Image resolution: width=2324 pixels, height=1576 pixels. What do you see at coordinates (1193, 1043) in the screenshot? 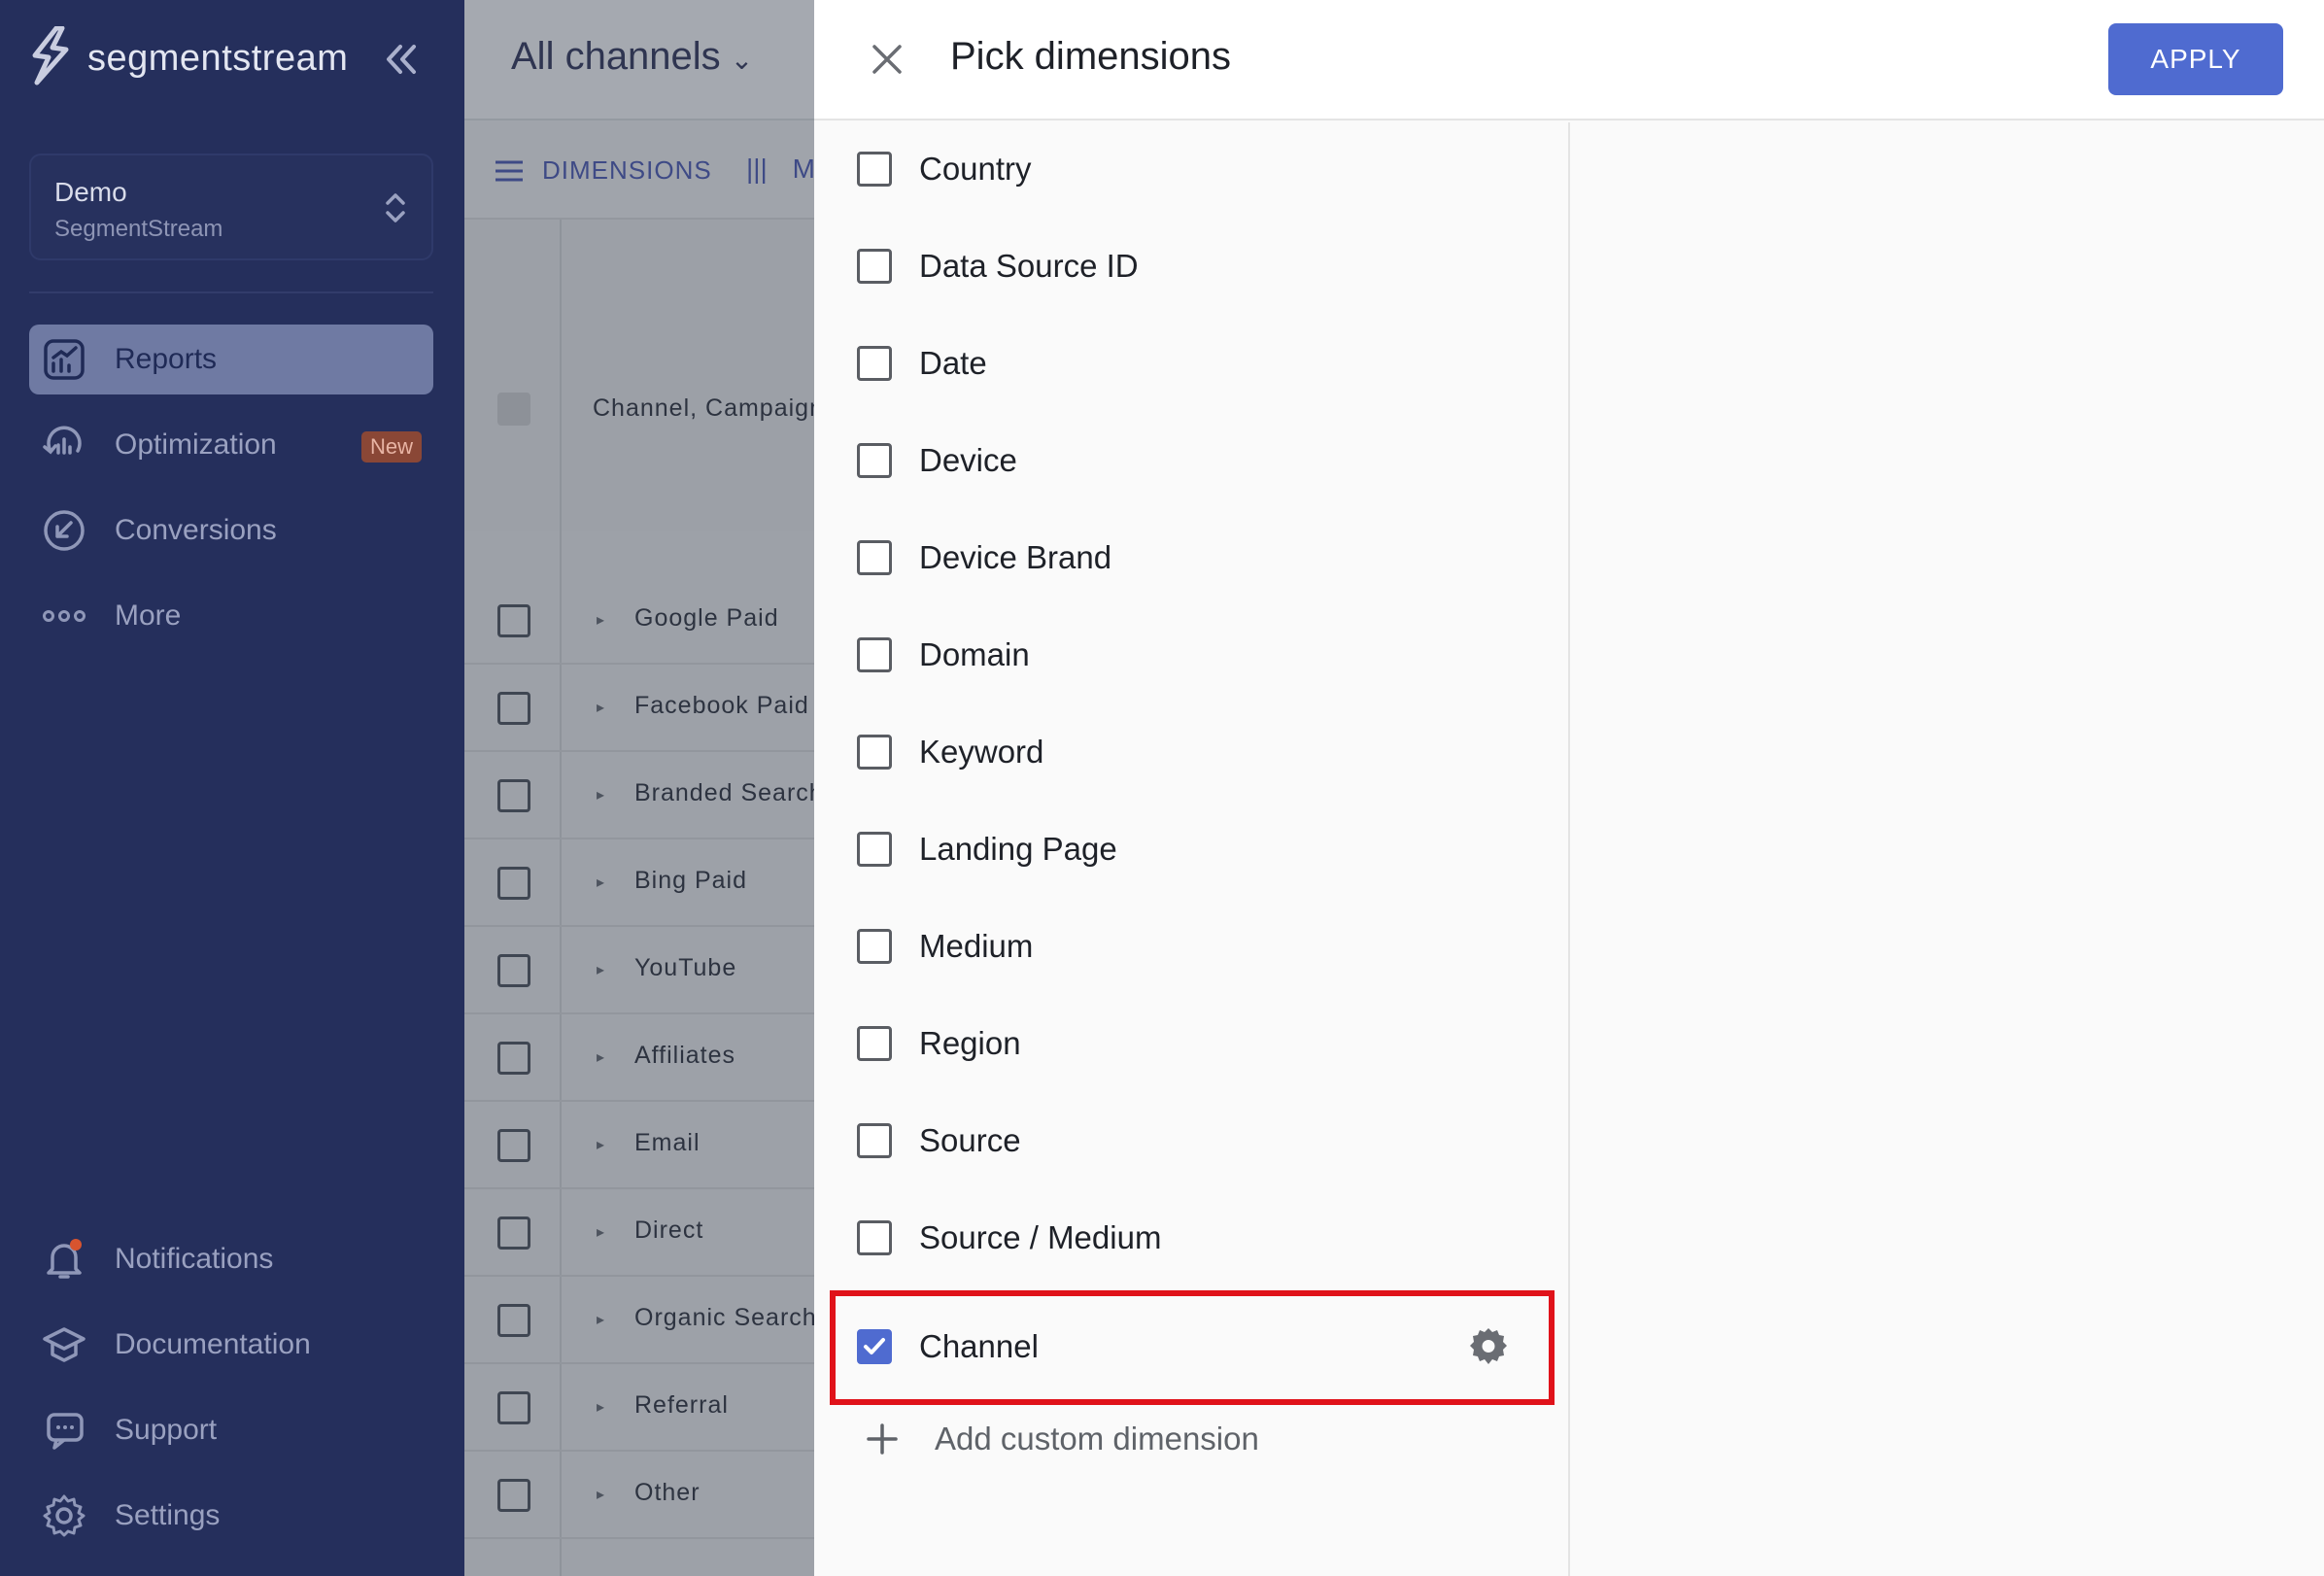
I see `dimension-item-region: Region` at bounding box center [1193, 1043].